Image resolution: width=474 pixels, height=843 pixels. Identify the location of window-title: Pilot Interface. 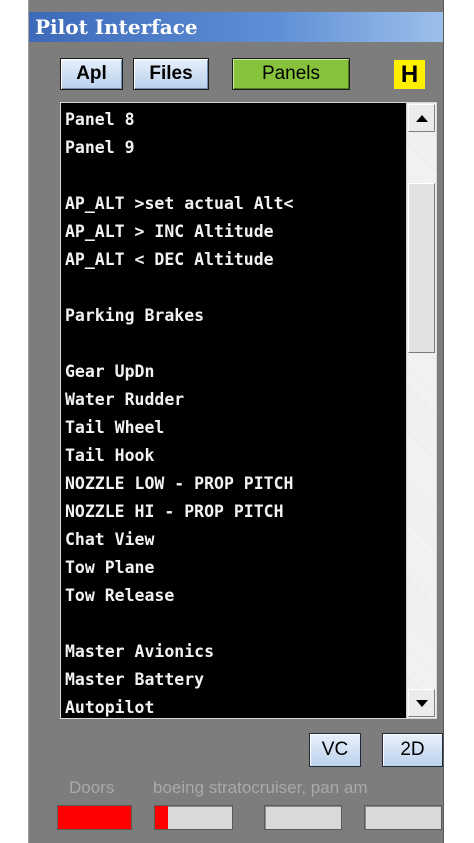
(236, 27).